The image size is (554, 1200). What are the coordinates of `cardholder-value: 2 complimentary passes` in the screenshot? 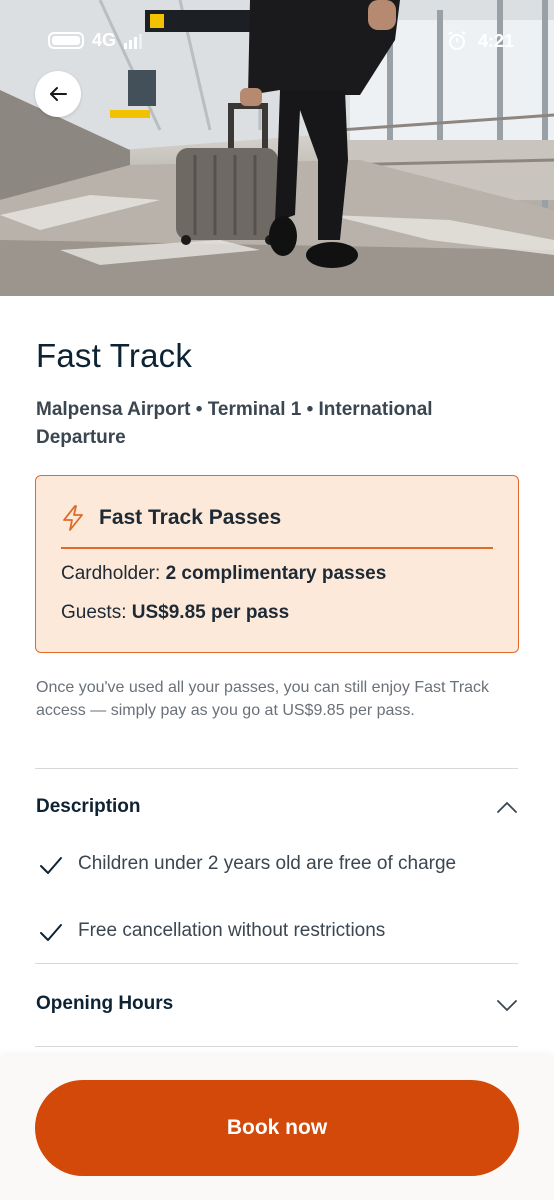 It's located at (276, 573).